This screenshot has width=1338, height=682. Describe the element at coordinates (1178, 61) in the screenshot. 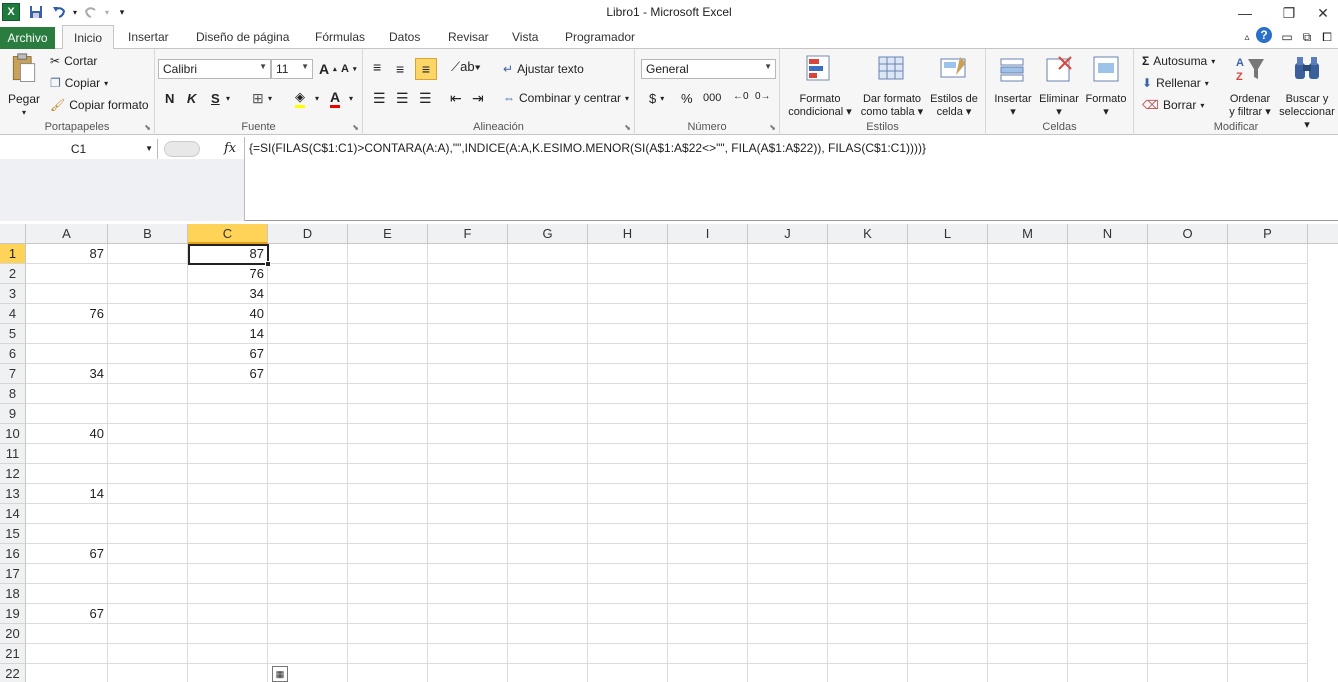

I see `autosum-button: Σ Autosuma ▾` at that location.